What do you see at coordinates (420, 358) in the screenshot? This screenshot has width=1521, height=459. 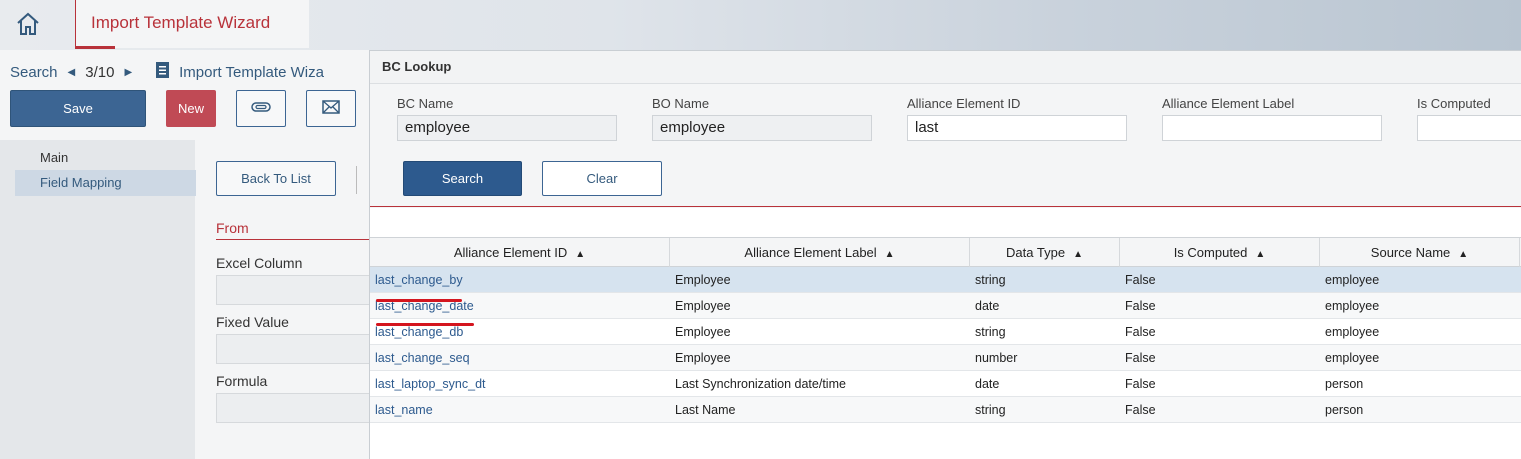 I see `cell-element-id: last_change_seq` at bounding box center [420, 358].